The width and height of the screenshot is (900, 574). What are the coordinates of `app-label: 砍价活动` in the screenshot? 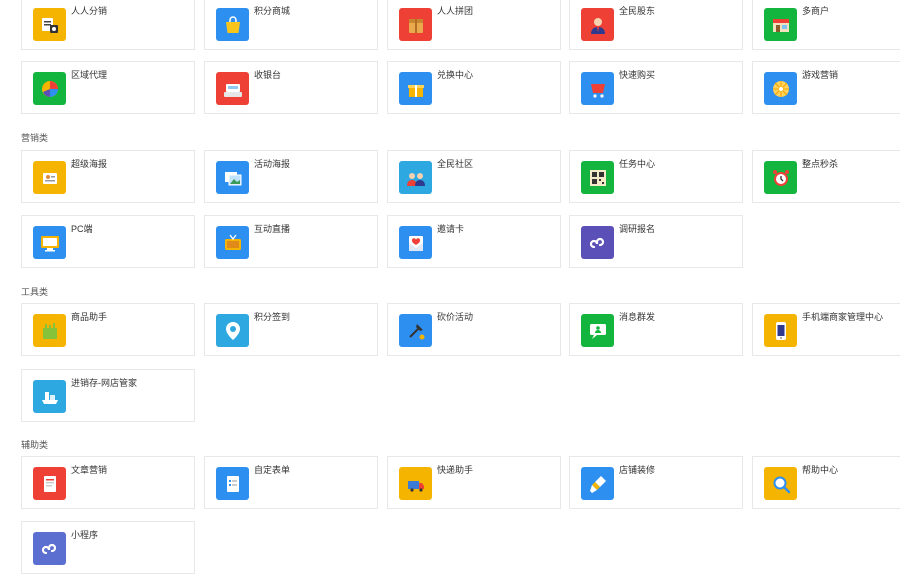 It's located at (455, 317).